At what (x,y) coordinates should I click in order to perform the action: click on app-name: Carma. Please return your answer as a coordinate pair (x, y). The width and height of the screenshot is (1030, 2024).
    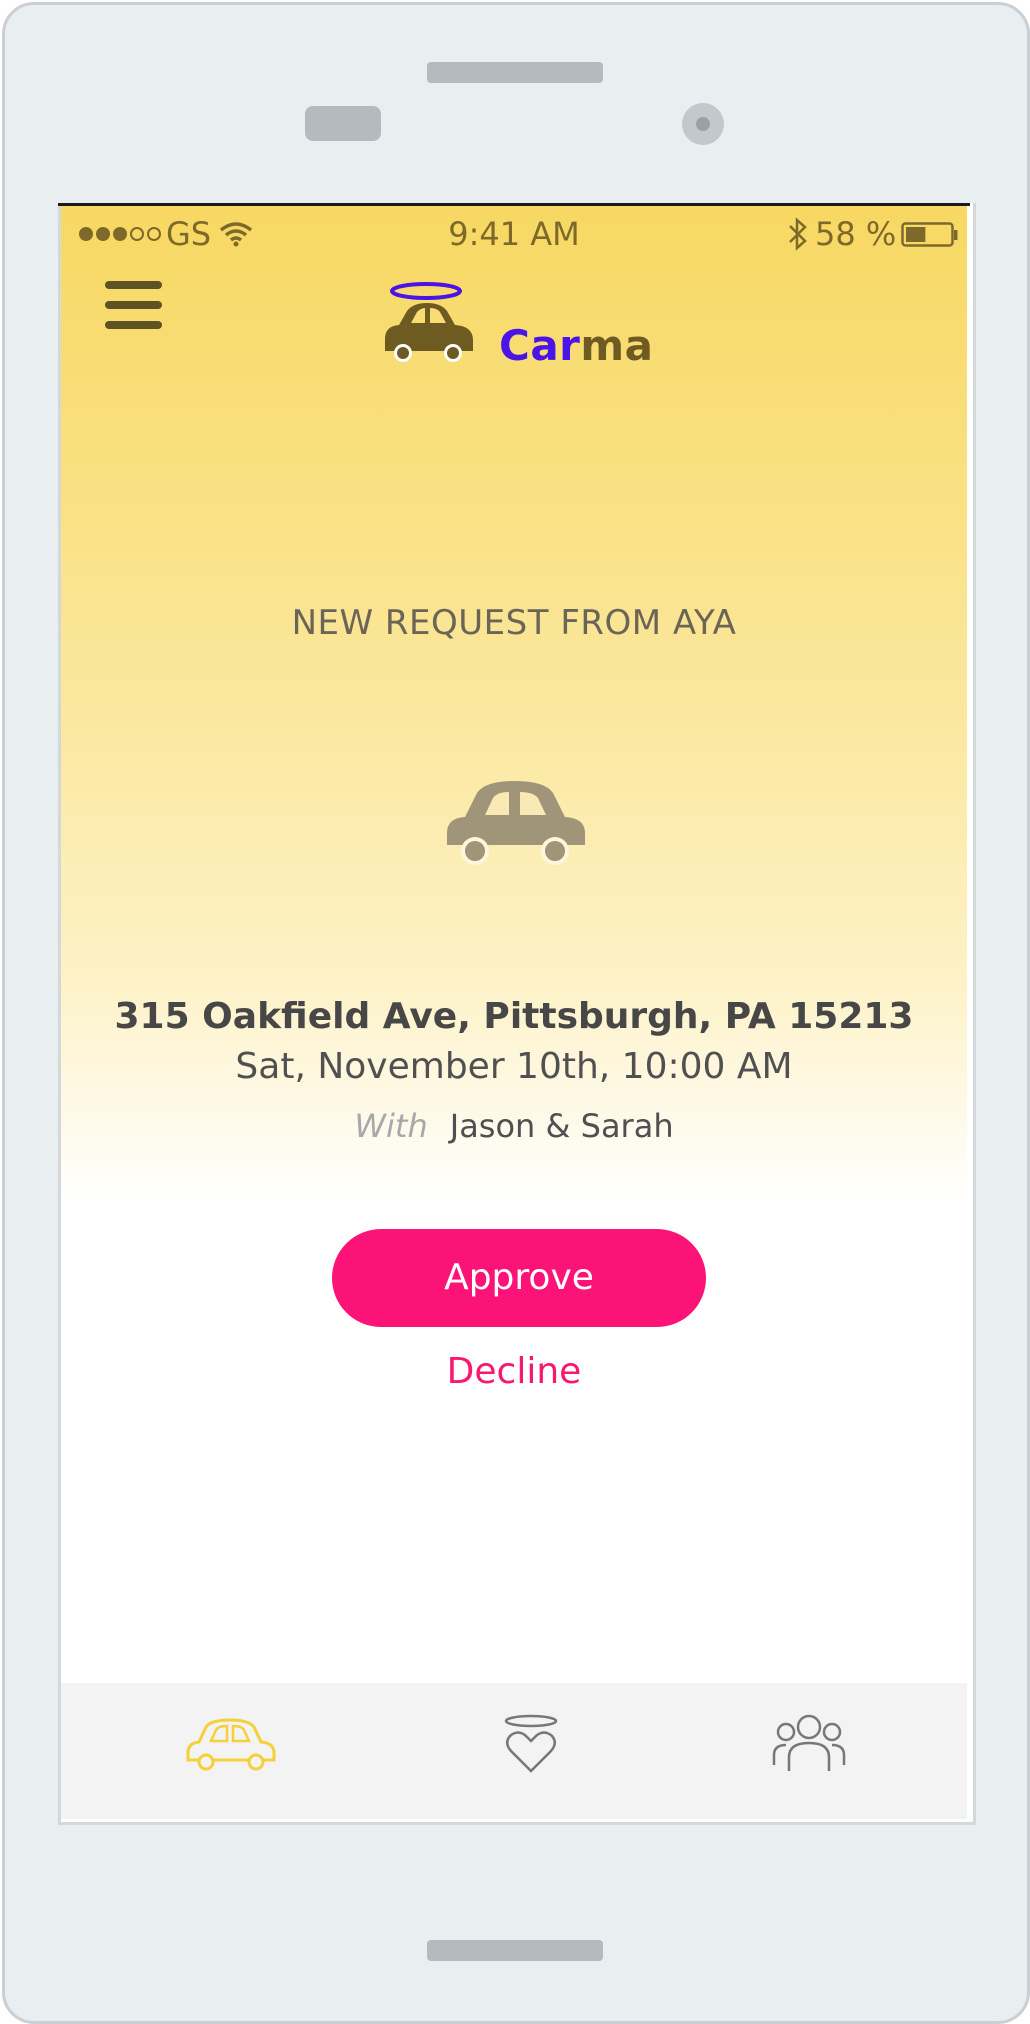
    Looking at the image, I should click on (576, 345).